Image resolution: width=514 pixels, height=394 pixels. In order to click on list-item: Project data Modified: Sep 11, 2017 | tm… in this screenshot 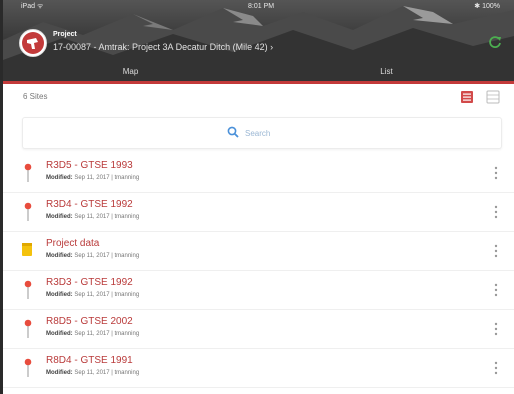, I will do `click(258, 251)`.